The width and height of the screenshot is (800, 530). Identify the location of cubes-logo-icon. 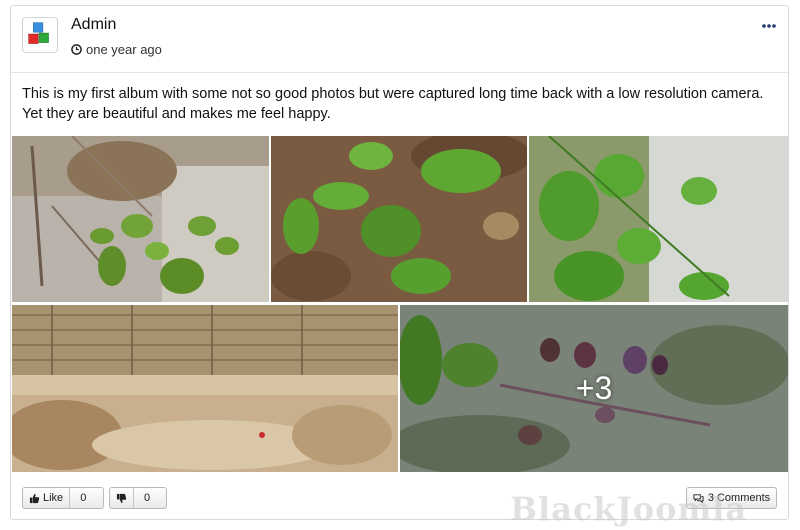
(38, 33).